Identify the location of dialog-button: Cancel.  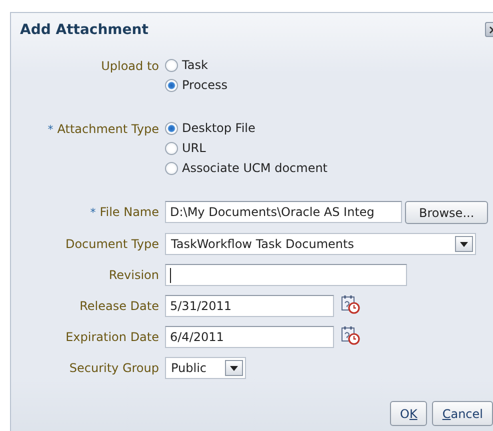
(462, 413).